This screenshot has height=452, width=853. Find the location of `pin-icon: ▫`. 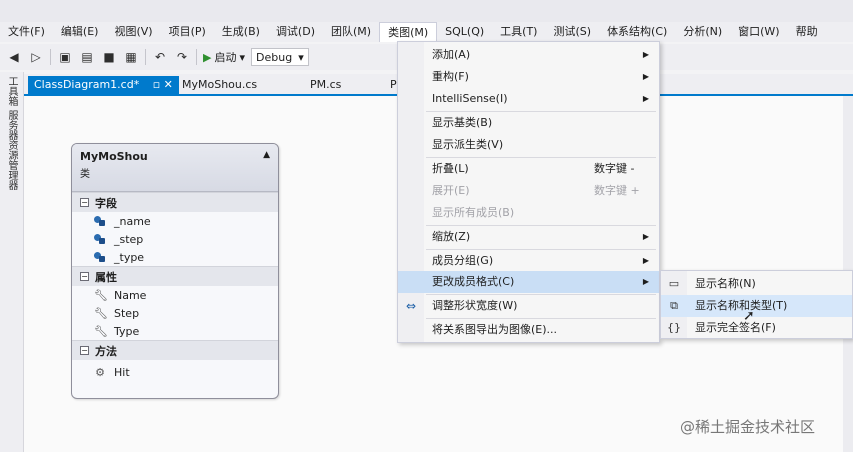

pin-icon: ▫ is located at coordinates (156, 84).